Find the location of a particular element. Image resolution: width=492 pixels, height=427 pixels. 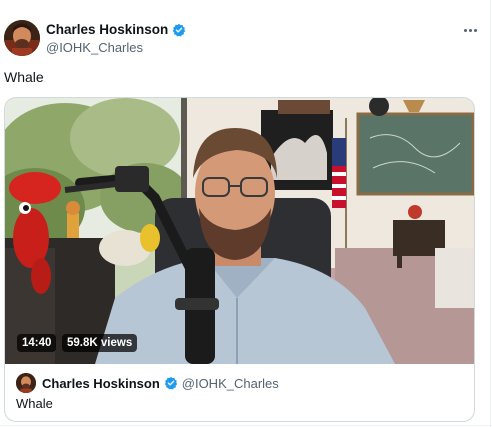

post-divider is located at coordinates (246, 425).